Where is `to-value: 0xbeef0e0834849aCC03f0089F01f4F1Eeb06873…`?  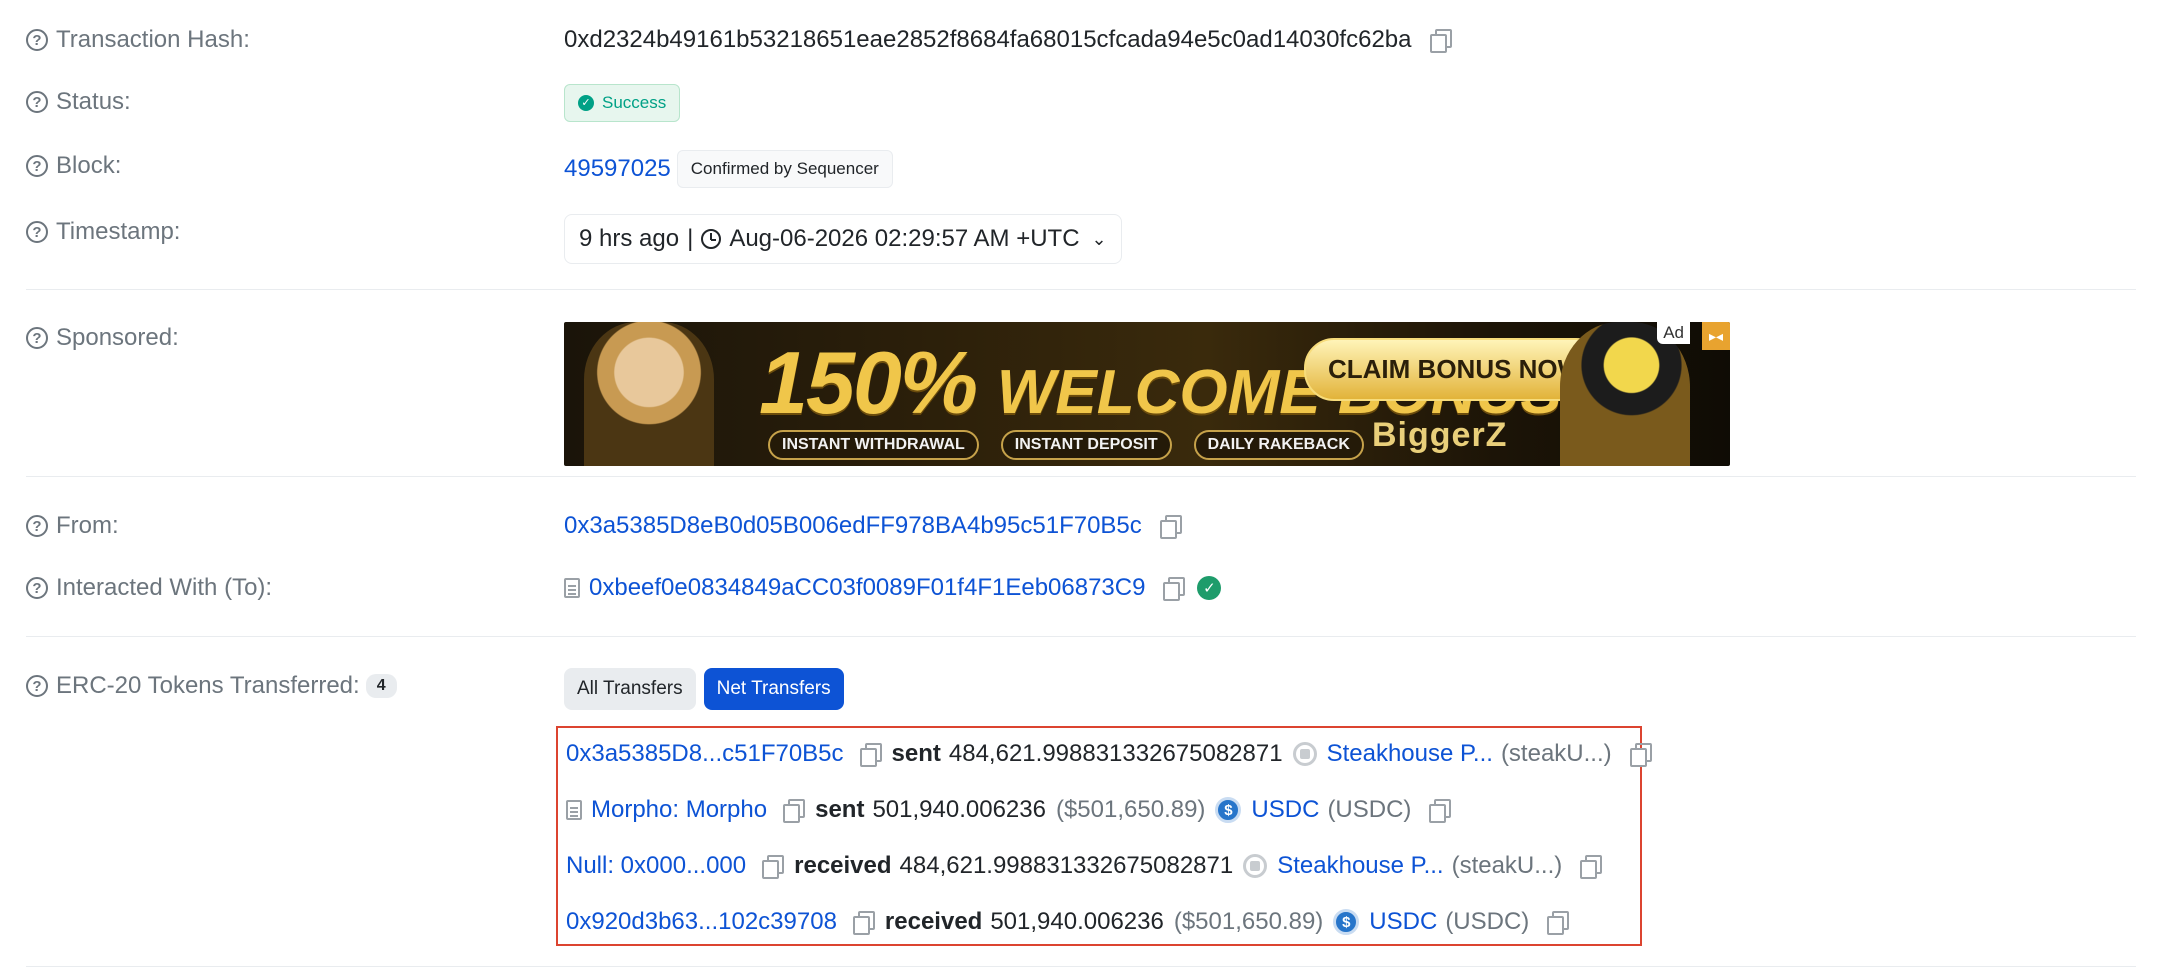 to-value: 0xbeef0e0834849aCC03f0089F01f4F1Eeb06873… is located at coordinates (893, 588).